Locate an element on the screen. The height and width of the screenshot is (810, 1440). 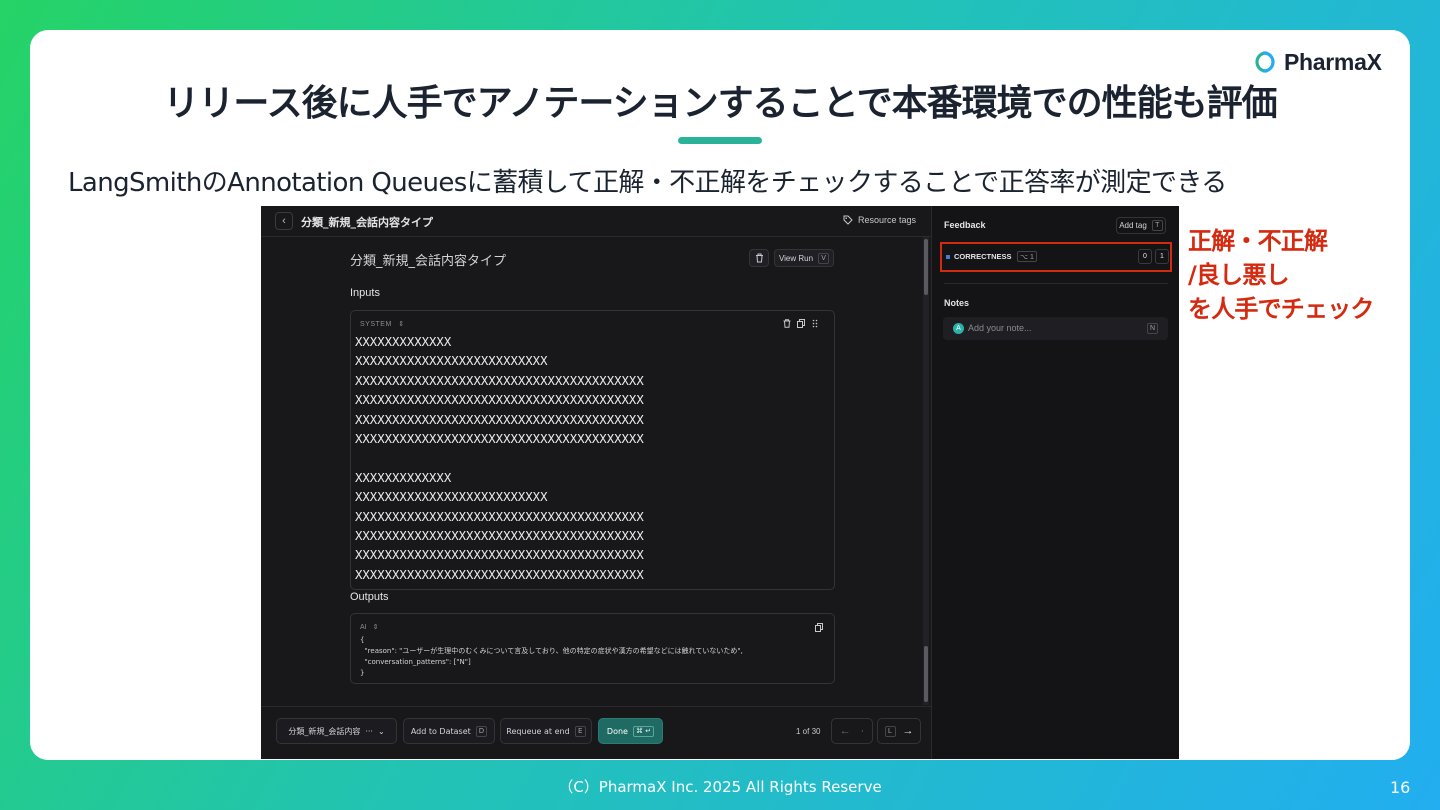
avatar: A is located at coordinates (958, 328).